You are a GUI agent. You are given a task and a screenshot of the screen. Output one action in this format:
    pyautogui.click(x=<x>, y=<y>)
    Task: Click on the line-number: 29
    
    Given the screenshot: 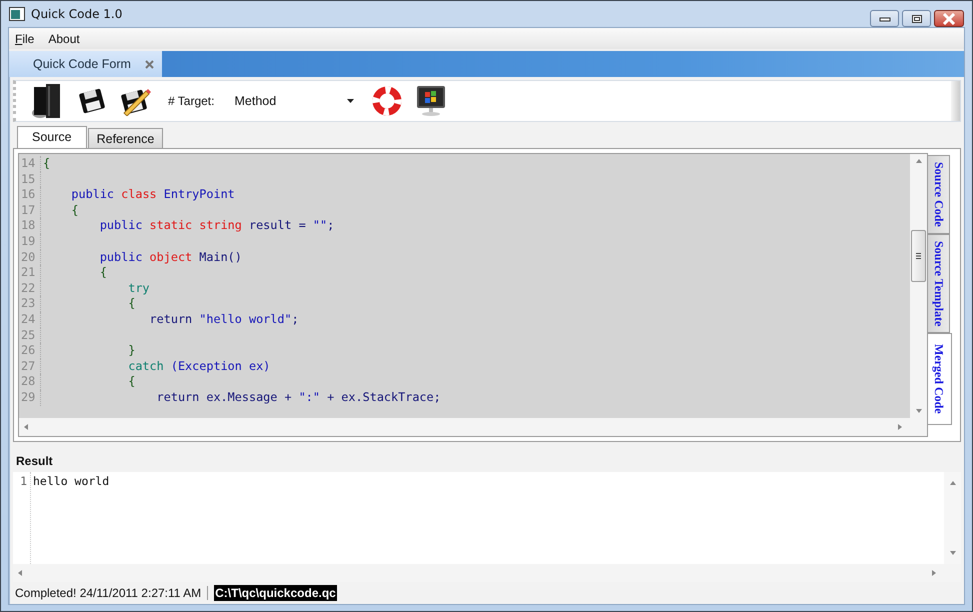 What is the action you would take?
    pyautogui.click(x=30, y=398)
    